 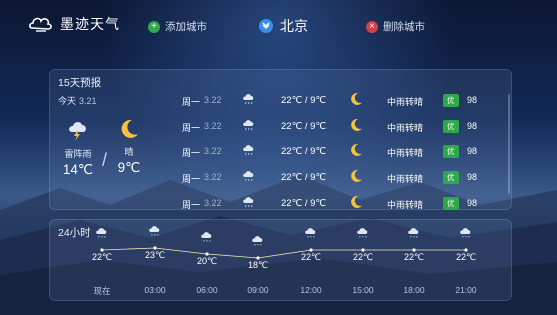 I want to click on hourly-time: 现在, so click(x=102, y=291).